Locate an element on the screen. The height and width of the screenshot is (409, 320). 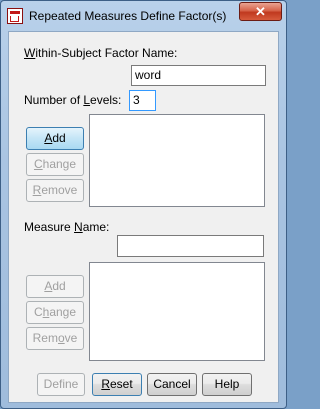
measure-list is located at coordinates (177, 311).